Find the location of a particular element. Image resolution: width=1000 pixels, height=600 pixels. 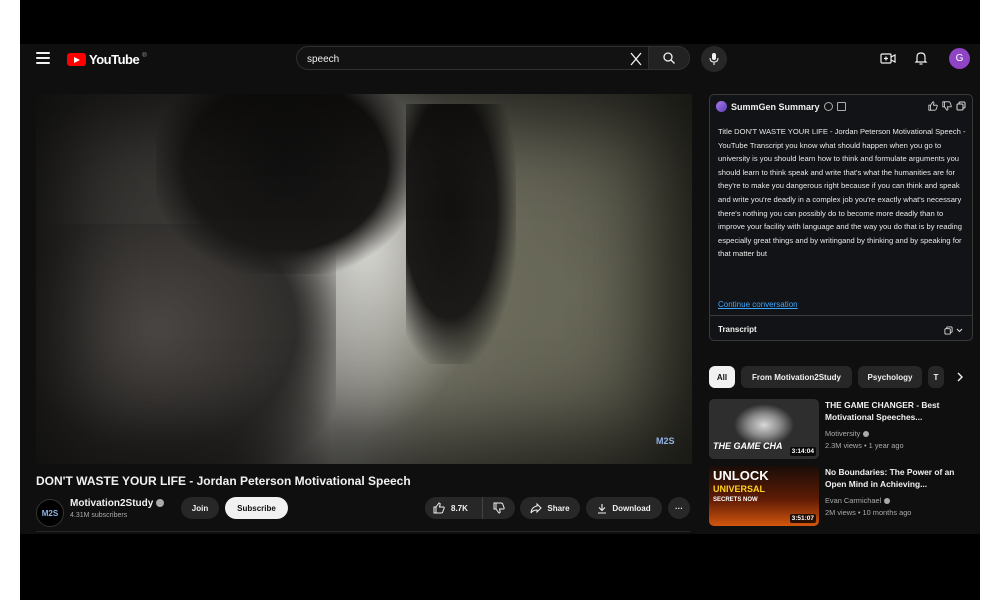

more-actions-button: ··· is located at coordinates (679, 508).